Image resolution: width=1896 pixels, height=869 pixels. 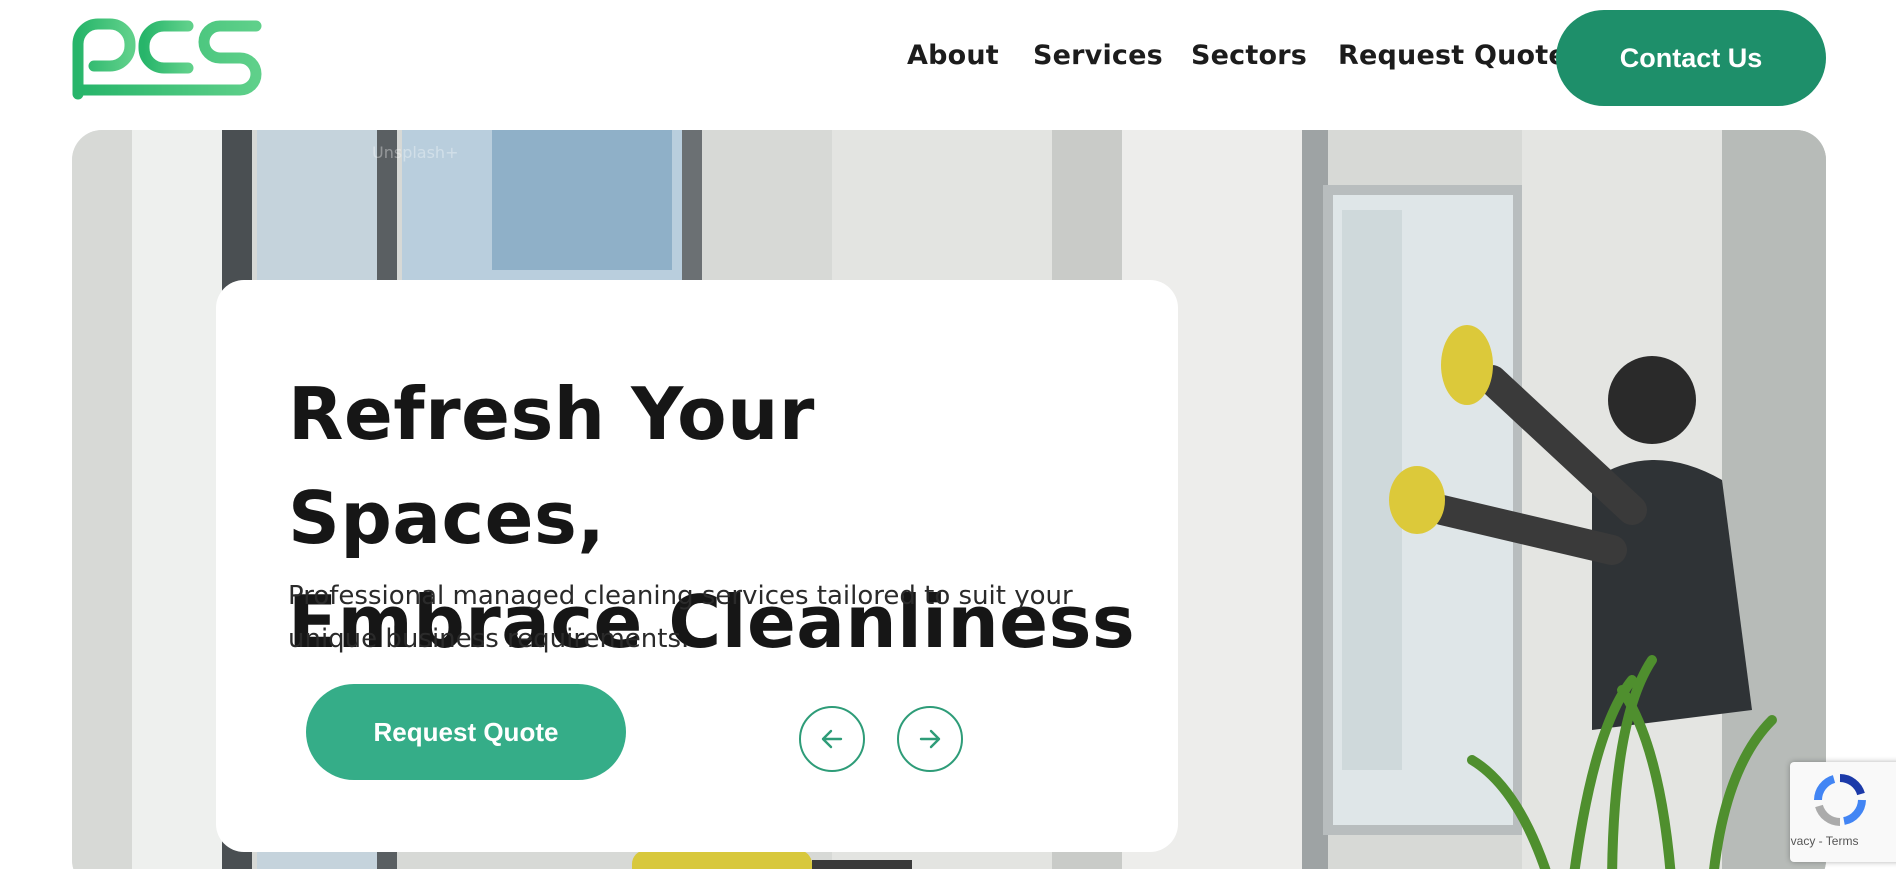 What do you see at coordinates (1452, 55) in the screenshot?
I see `nav-request-quote: Request Quote` at bounding box center [1452, 55].